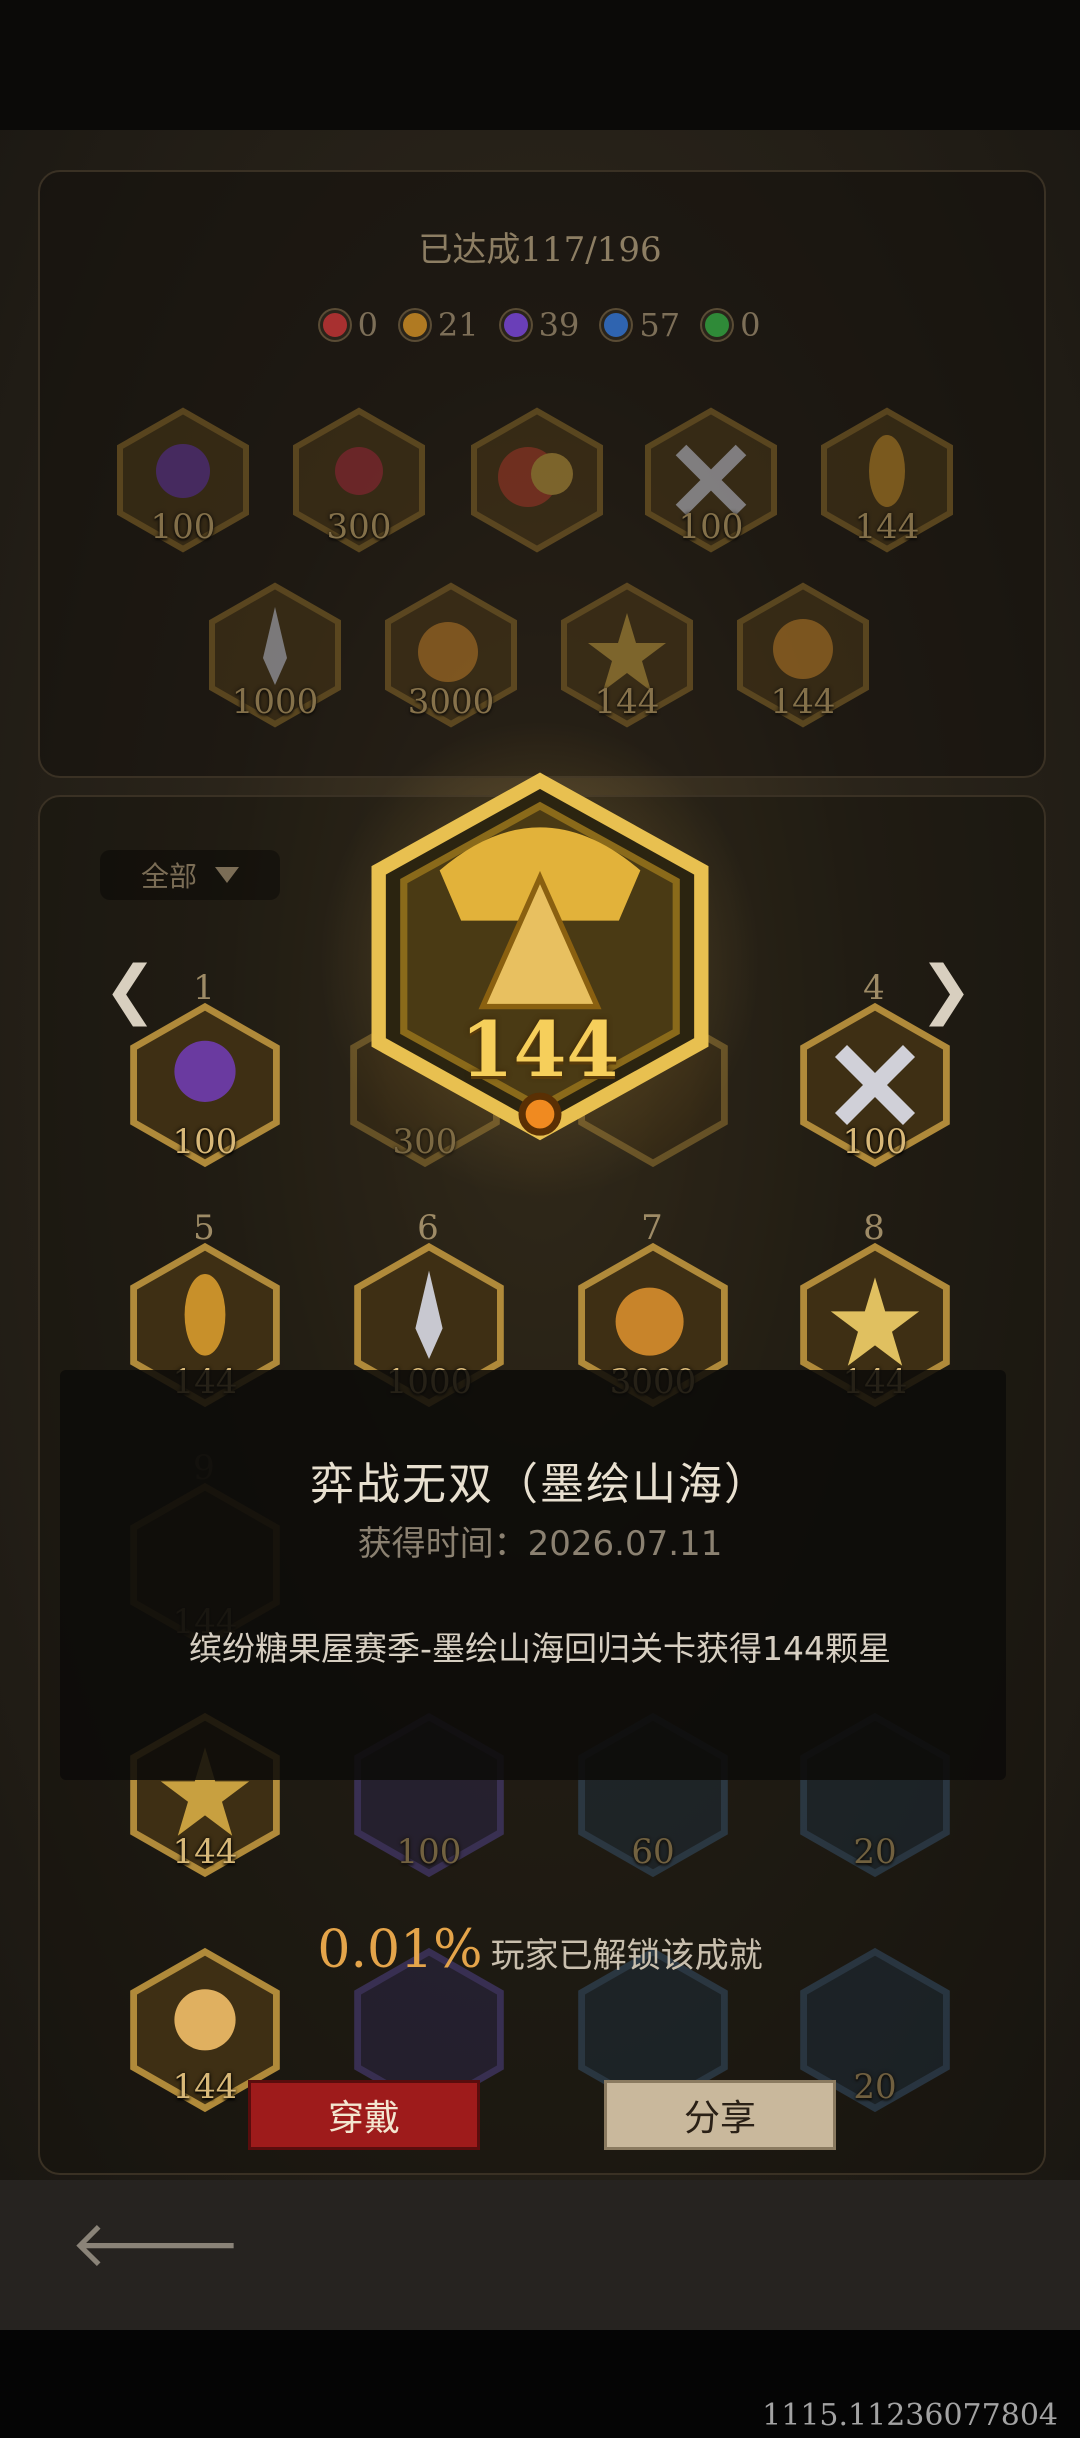 The width and height of the screenshot is (1080, 2438). Describe the element at coordinates (540, 1484) in the screenshot. I see `achievement-title: 弈战无双（墨绘山海）` at that location.